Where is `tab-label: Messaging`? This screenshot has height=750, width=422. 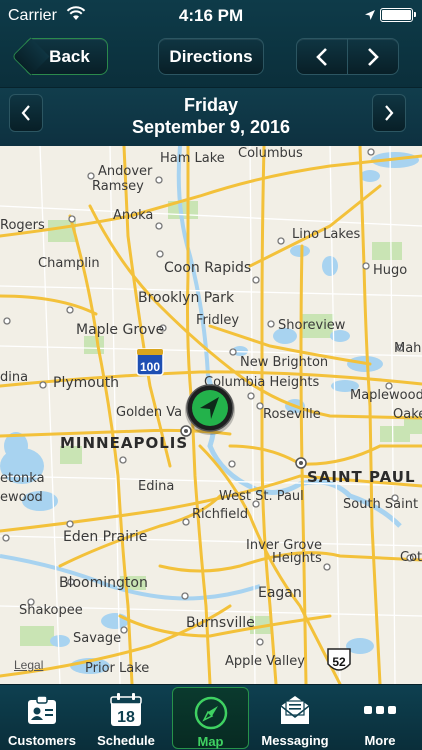
tab-label: Messaging is located at coordinates (295, 740).